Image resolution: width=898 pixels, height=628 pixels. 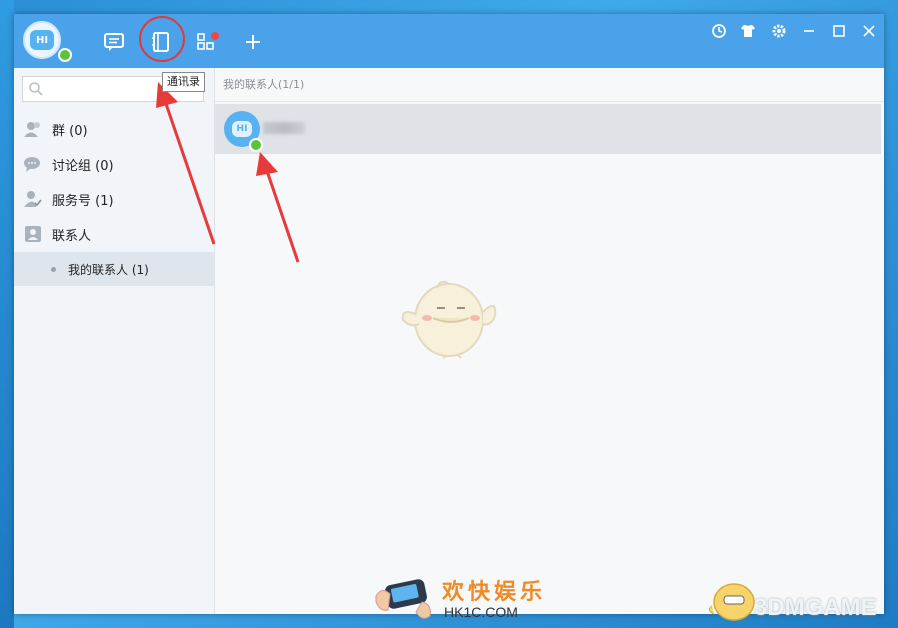 I want to click on desktop-background, so click(x=7, y=314).